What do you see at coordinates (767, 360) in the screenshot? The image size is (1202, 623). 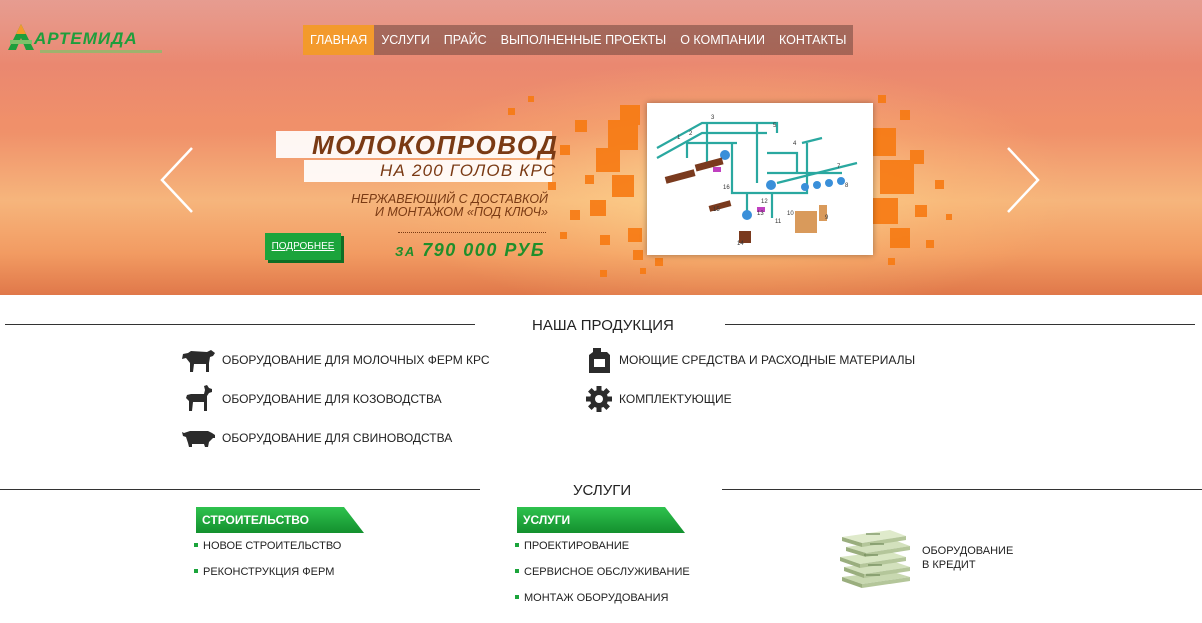 I see `product-detergents-label: МОЮЩИЕ СРЕДСТВА И РАСХОДНЫЕ МАТЕРИАЛЫ` at bounding box center [767, 360].